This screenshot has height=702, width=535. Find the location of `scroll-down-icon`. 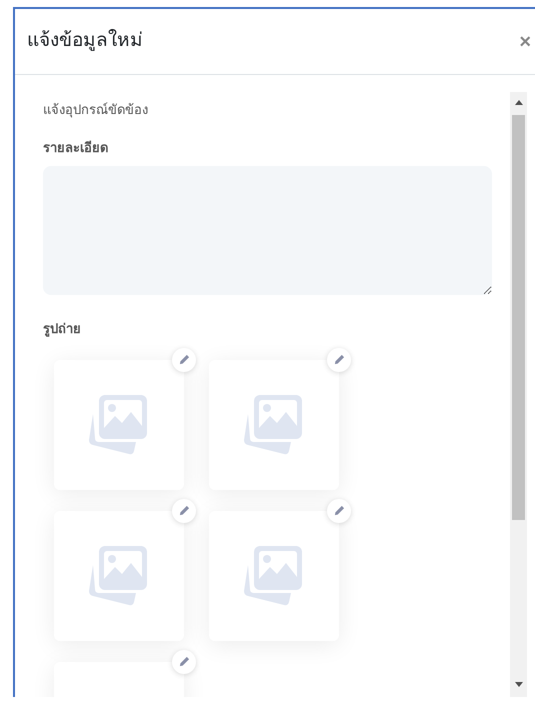

scroll-down-icon is located at coordinates (518, 684).